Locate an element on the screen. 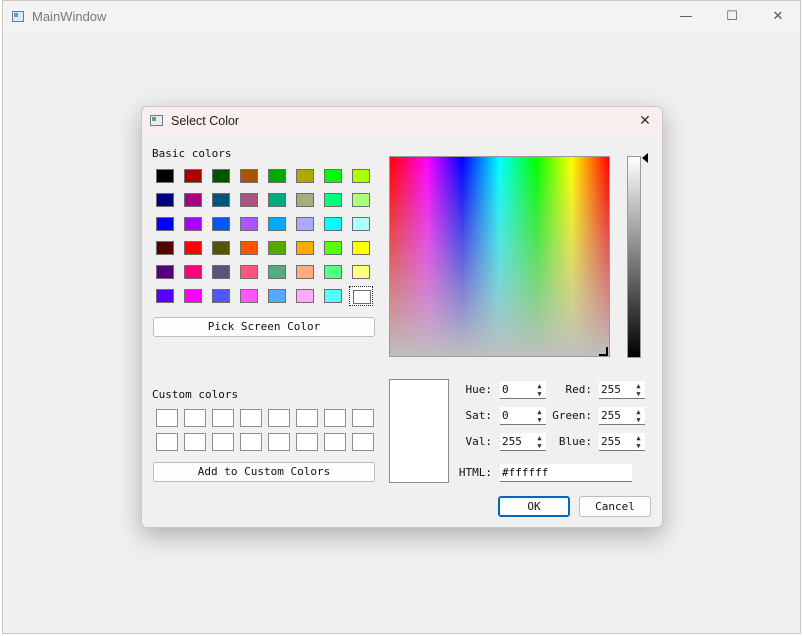 The image size is (803, 636). spectrum-cursor is located at coordinates (603, 351).